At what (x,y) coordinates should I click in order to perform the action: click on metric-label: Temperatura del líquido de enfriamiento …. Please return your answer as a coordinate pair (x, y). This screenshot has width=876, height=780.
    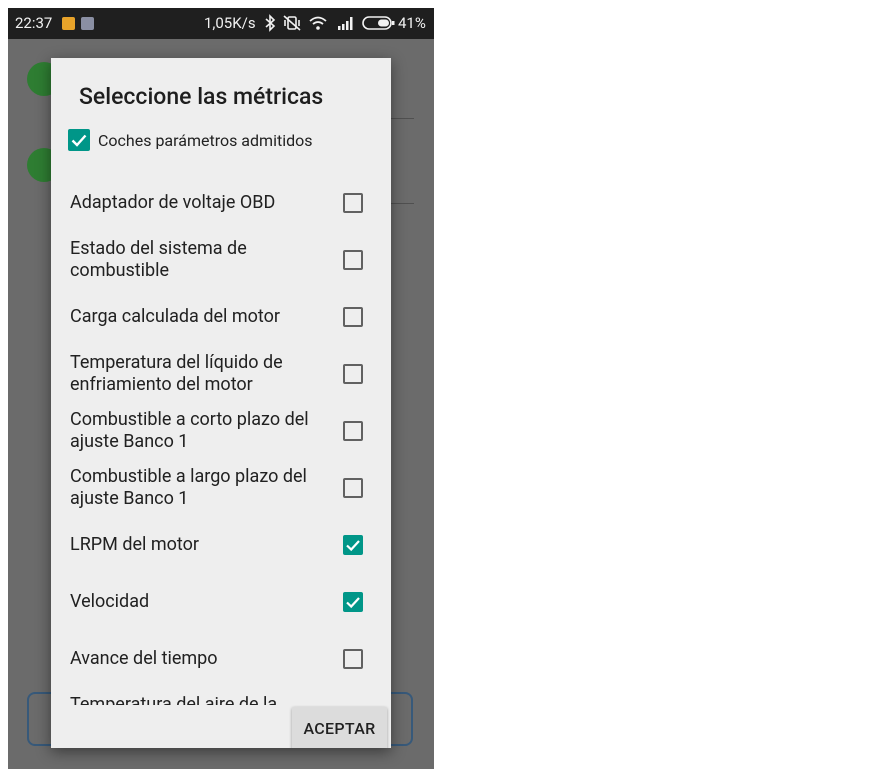
    Looking at the image, I should click on (176, 373).